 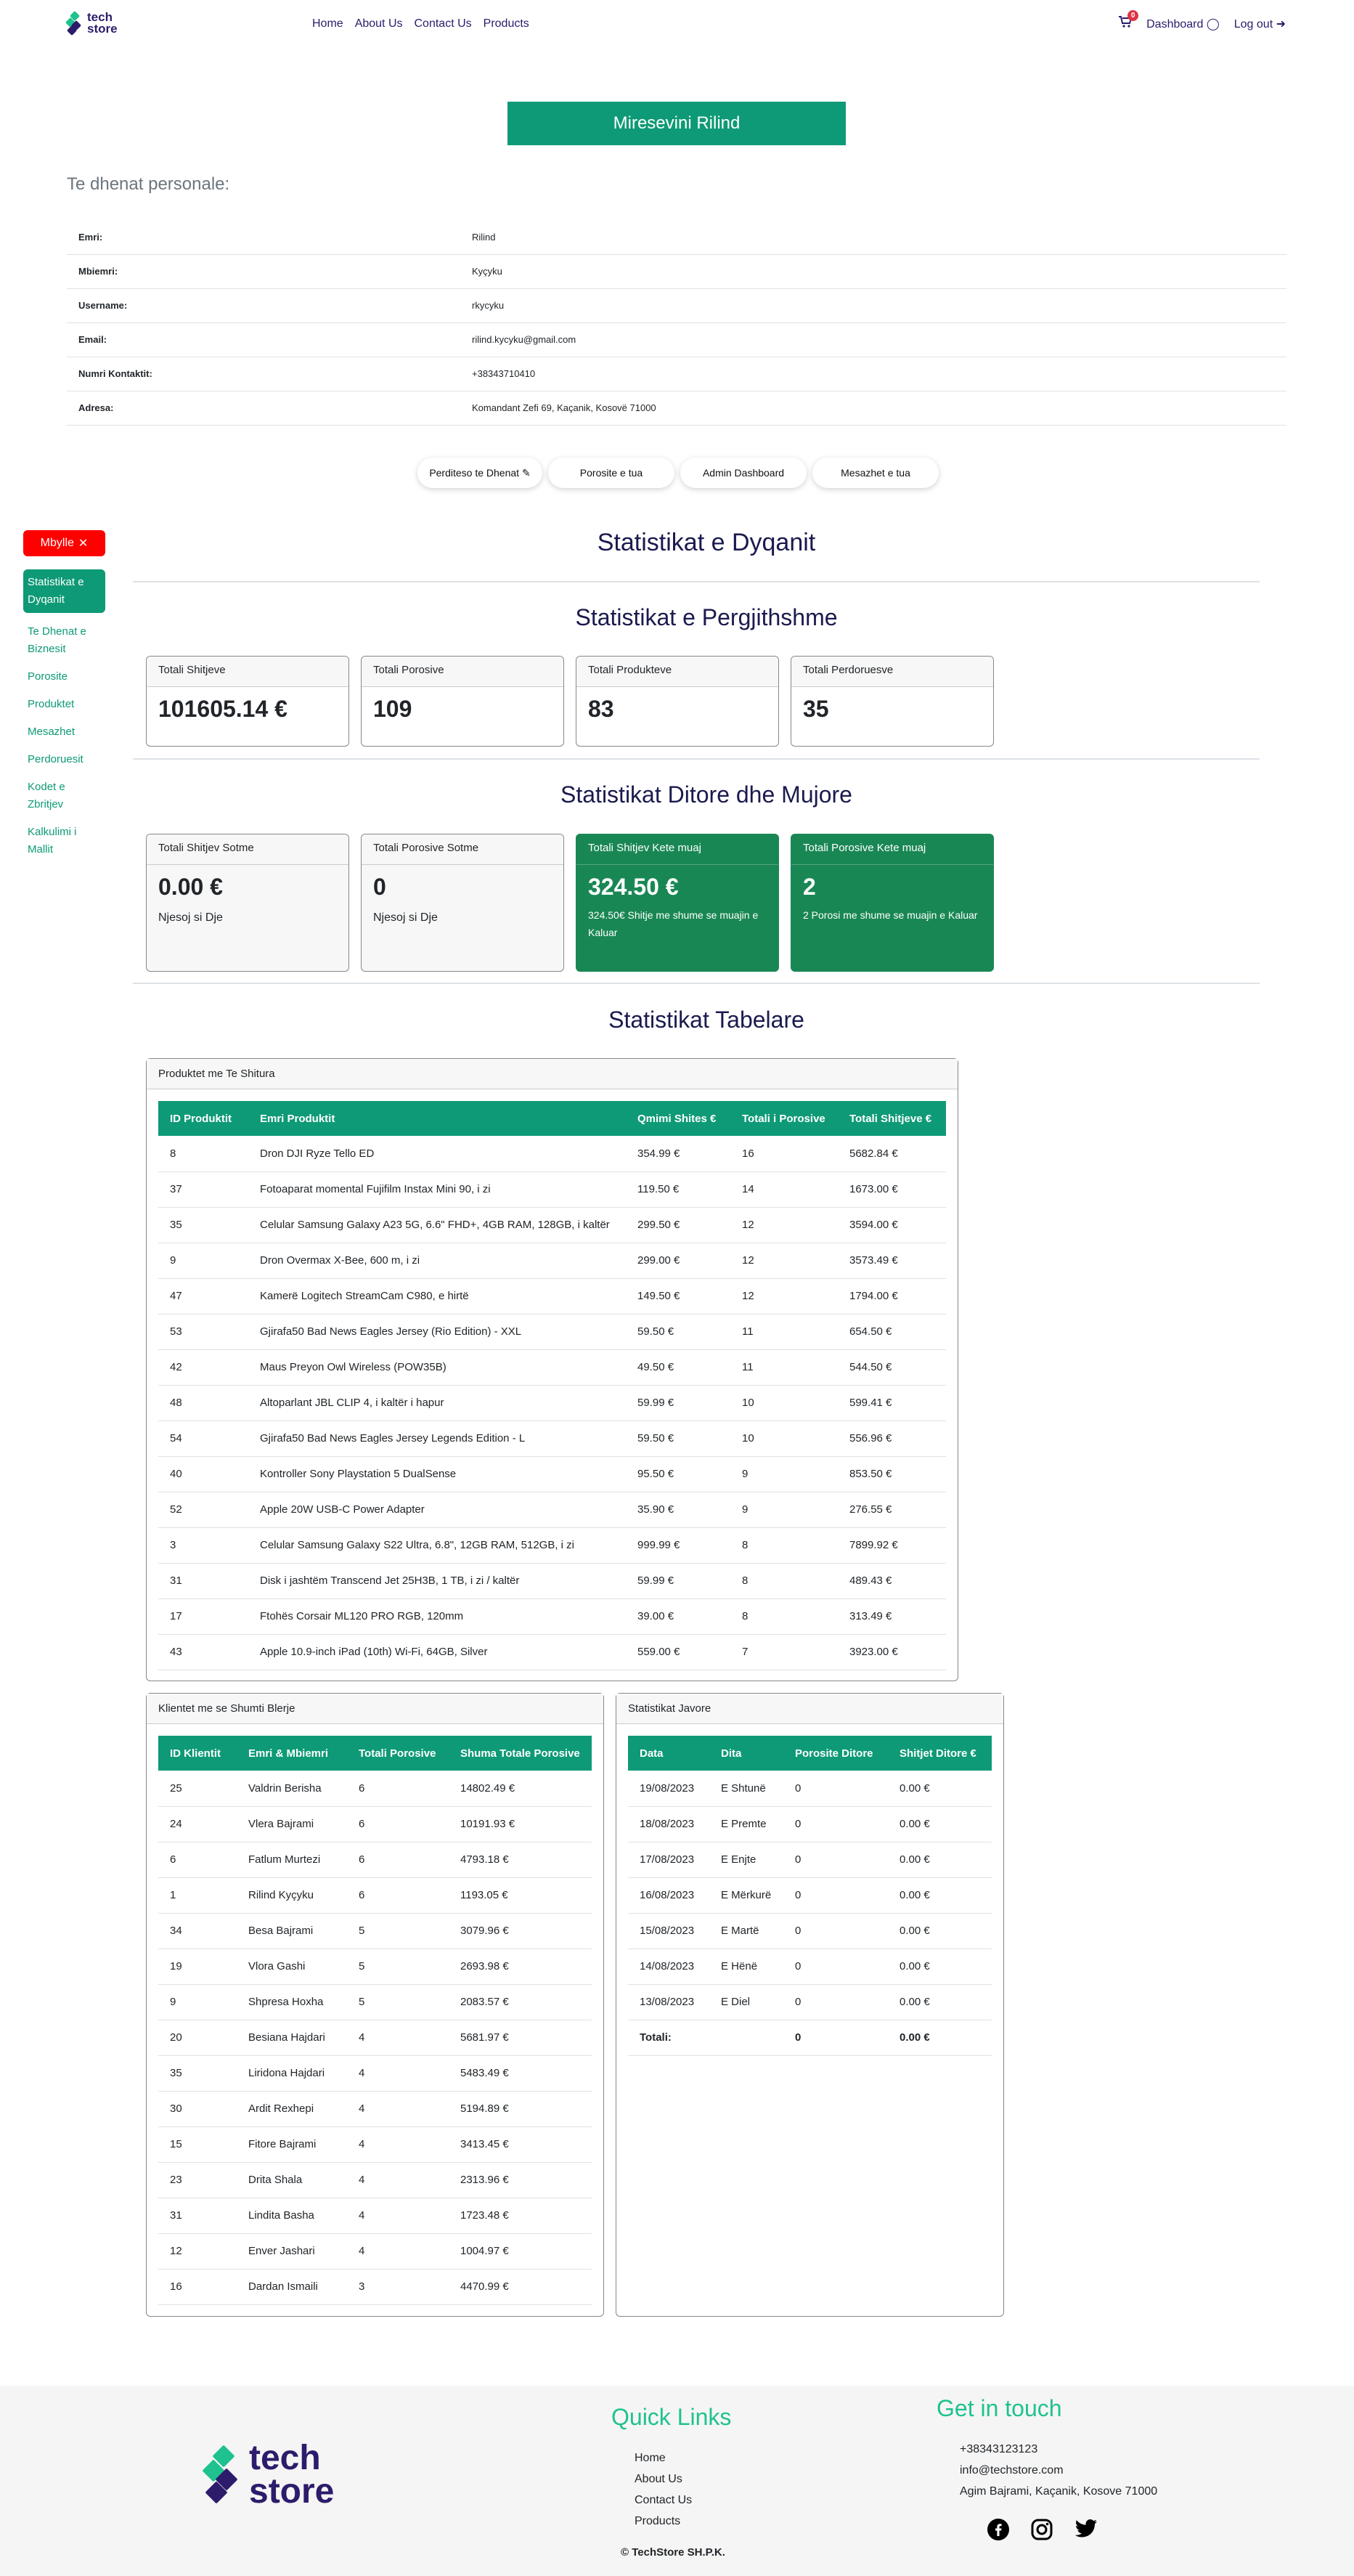 I want to click on table-cell: 49.50 €, so click(x=678, y=1367).